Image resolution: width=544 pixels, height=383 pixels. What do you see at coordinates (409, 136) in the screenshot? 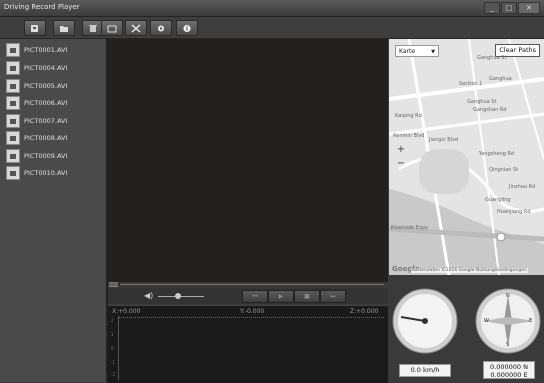
I see `street-label: Renmin Blvd` at bounding box center [409, 136].